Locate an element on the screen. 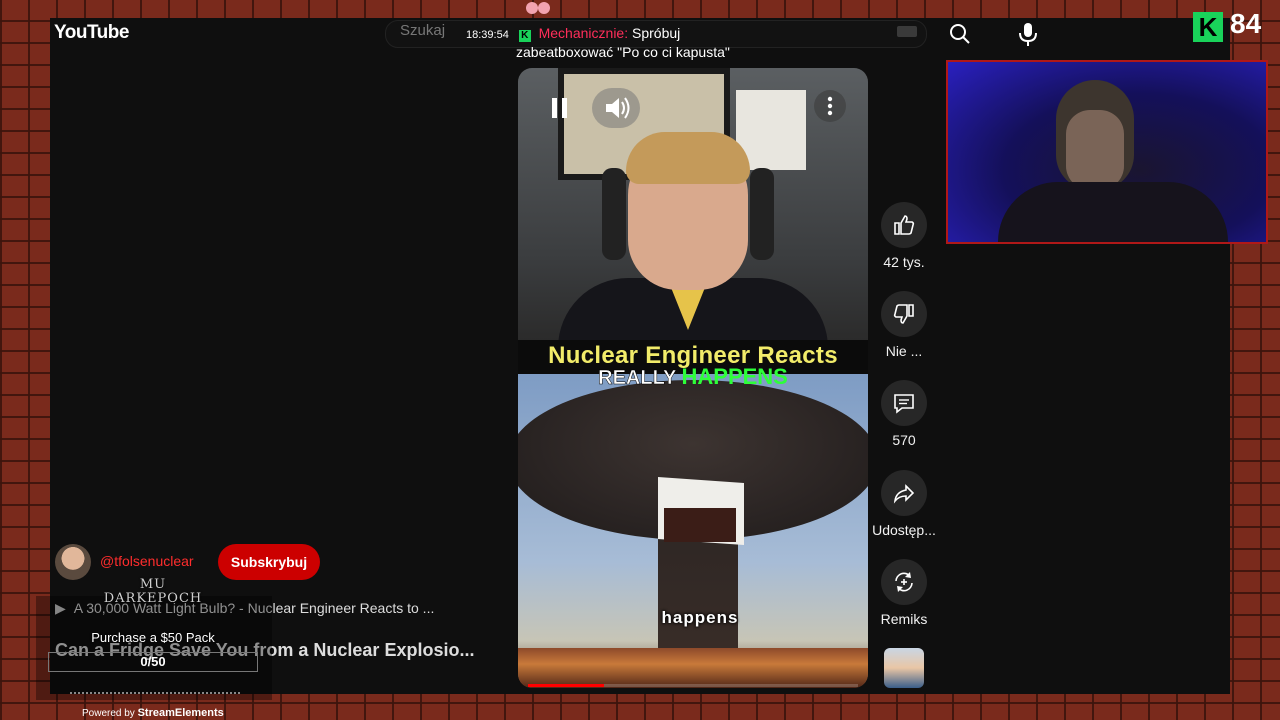  like-button: 42 tys. is located at coordinates (904, 236).